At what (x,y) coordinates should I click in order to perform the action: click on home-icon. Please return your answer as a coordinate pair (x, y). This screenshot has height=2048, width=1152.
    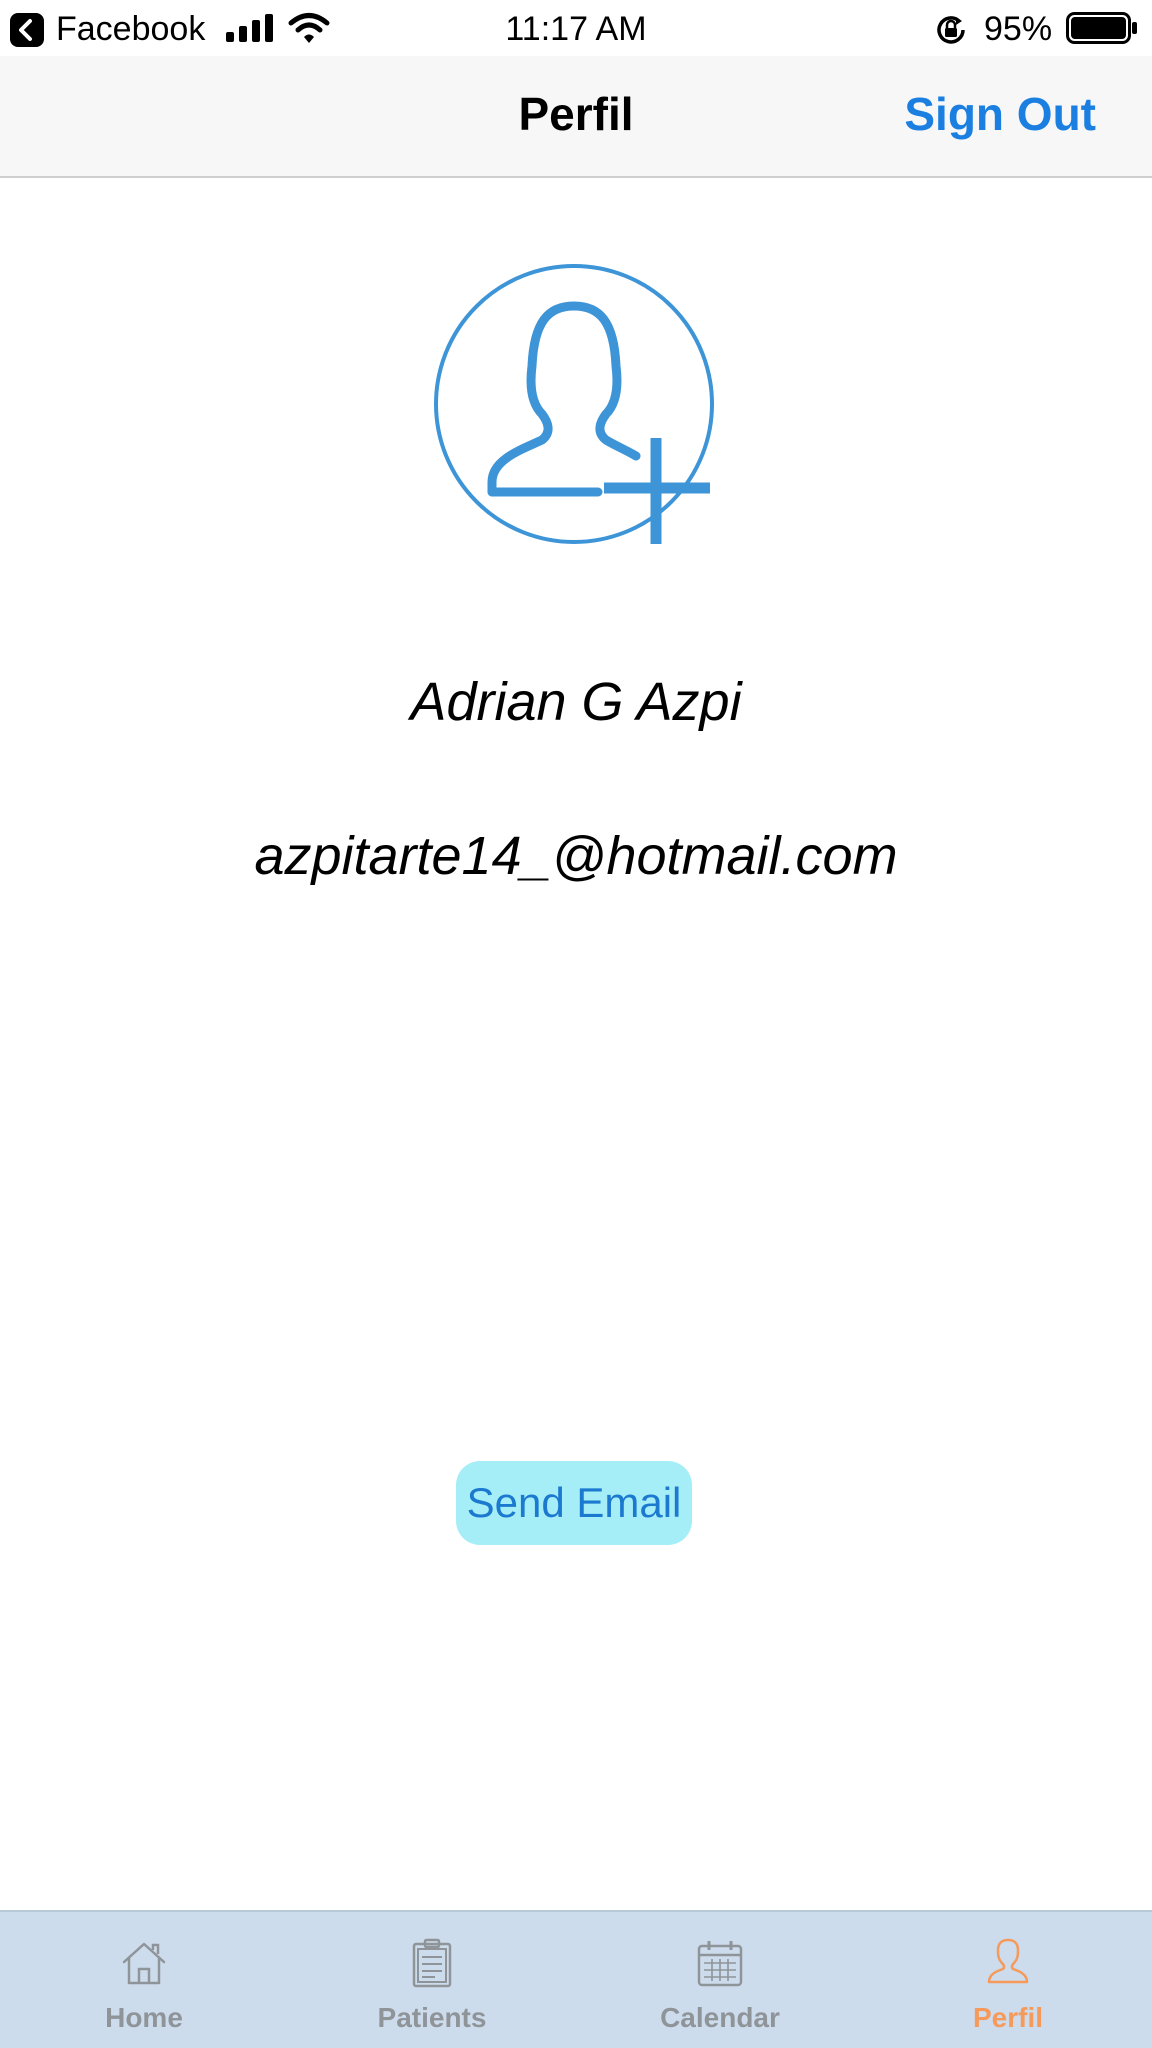
    Looking at the image, I should click on (144, 1963).